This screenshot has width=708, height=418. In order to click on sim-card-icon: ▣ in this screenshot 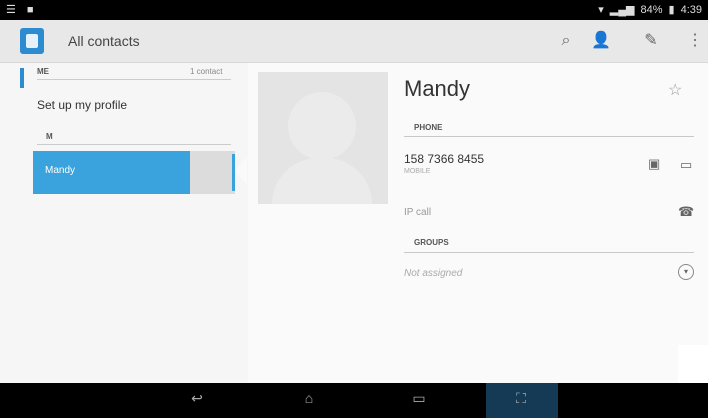, I will do `click(654, 164)`.